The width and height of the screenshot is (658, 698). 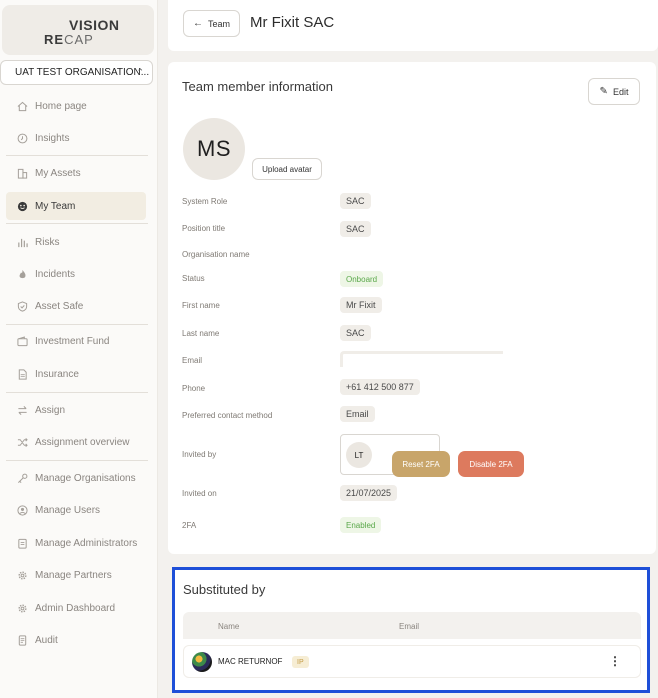 What do you see at coordinates (140, 72) in the screenshot?
I see `chevron-updown-icon: ⌃` at bounding box center [140, 72].